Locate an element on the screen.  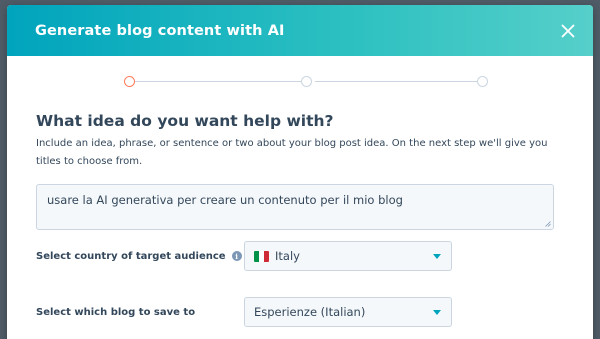
idea-heading: What idea do you want help with? is located at coordinates (185, 121).